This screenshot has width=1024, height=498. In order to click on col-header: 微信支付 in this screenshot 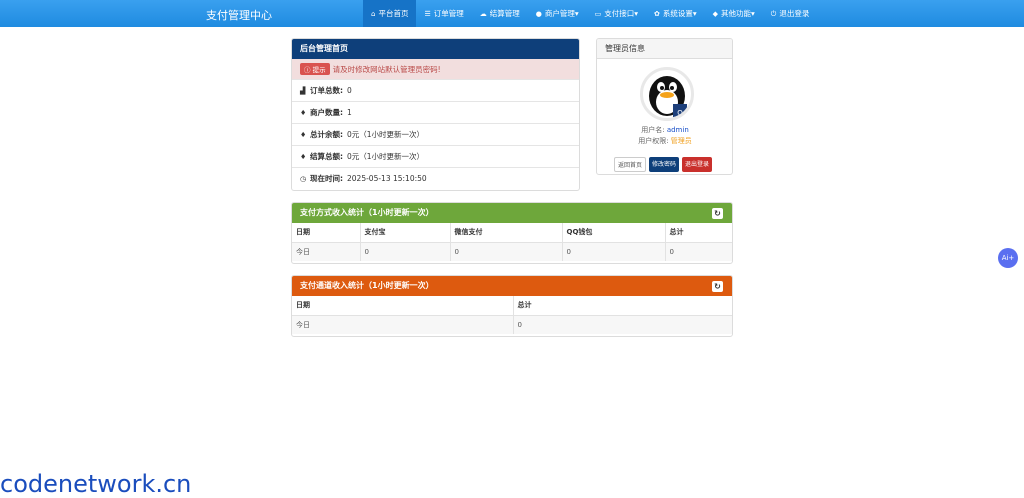, I will do `click(506, 233)`.